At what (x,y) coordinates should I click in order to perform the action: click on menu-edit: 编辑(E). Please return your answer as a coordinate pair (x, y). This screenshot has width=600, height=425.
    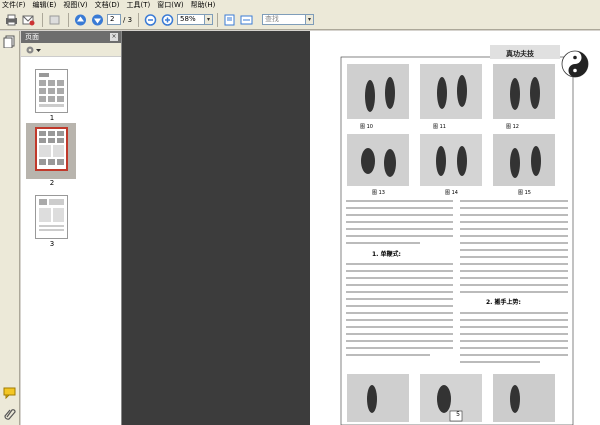
    Looking at the image, I should click on (45, 5).